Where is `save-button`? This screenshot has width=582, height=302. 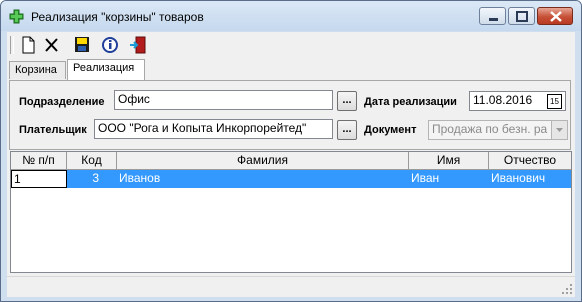 save-button is located at coordinates (82, 45).